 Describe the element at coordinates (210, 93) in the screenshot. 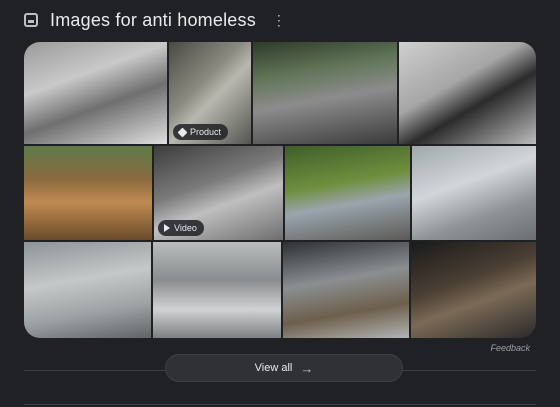

I see `tile-grate-bench: Product` at that location.